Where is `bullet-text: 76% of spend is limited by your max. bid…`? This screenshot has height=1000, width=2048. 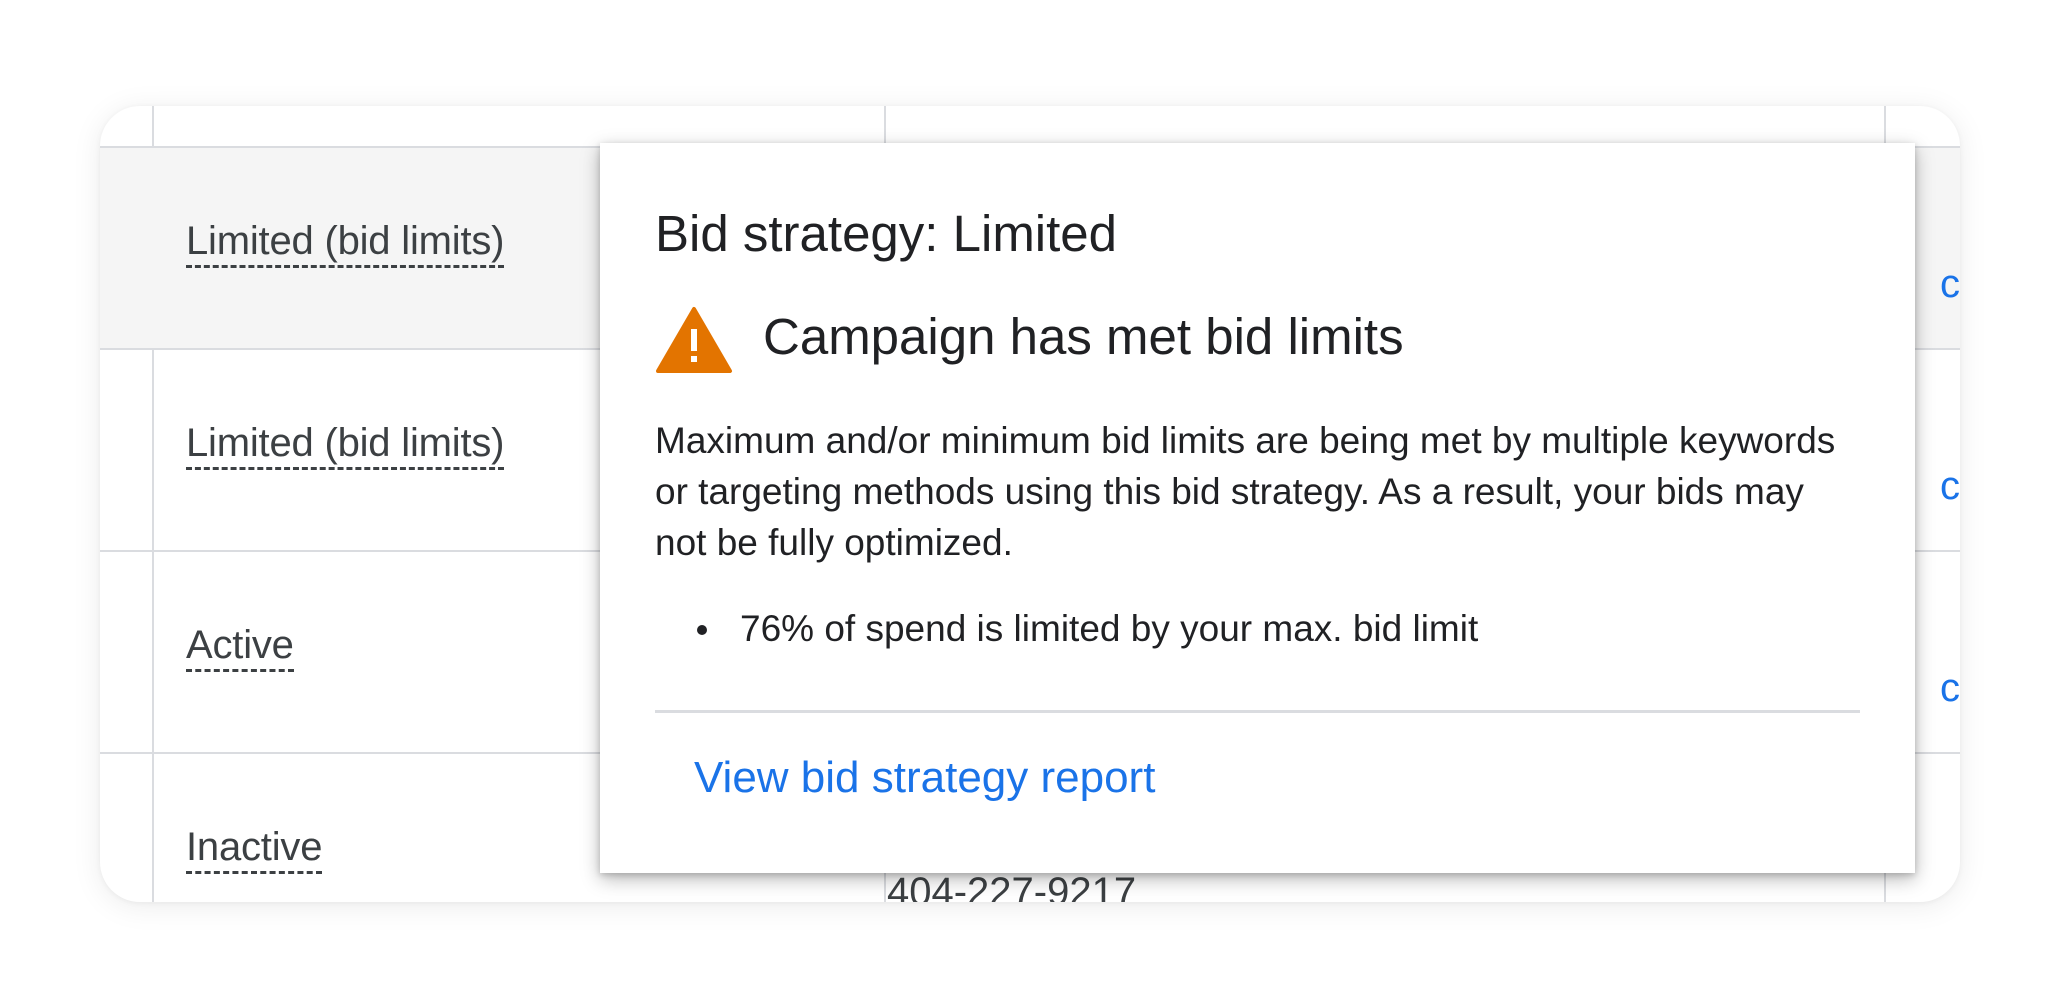 bullet-text: 76% of spend is limited by your max. bid… is located at coordinates (1109, 628).